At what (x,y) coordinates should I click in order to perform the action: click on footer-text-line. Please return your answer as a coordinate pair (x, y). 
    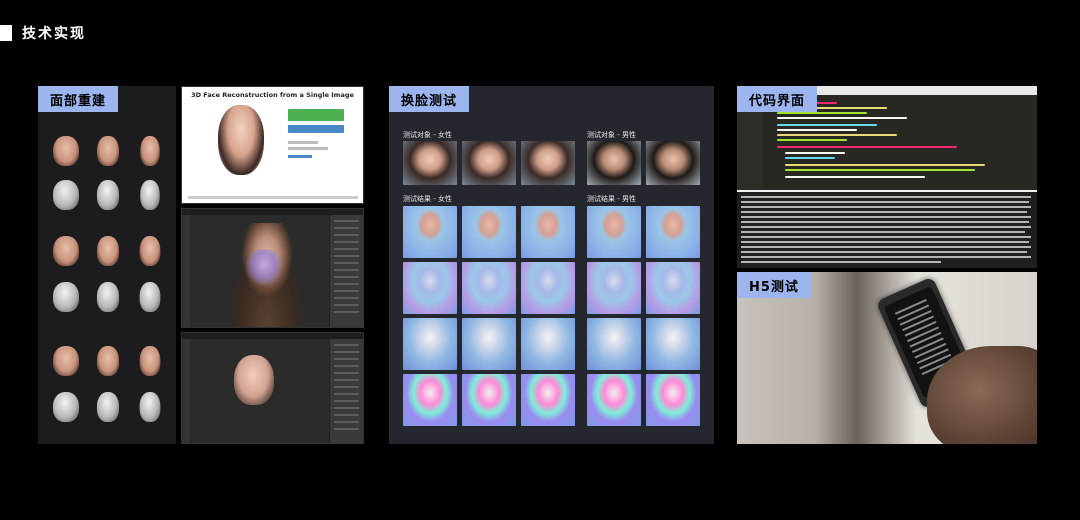
    Looking at the image, I should click on (273, 197).